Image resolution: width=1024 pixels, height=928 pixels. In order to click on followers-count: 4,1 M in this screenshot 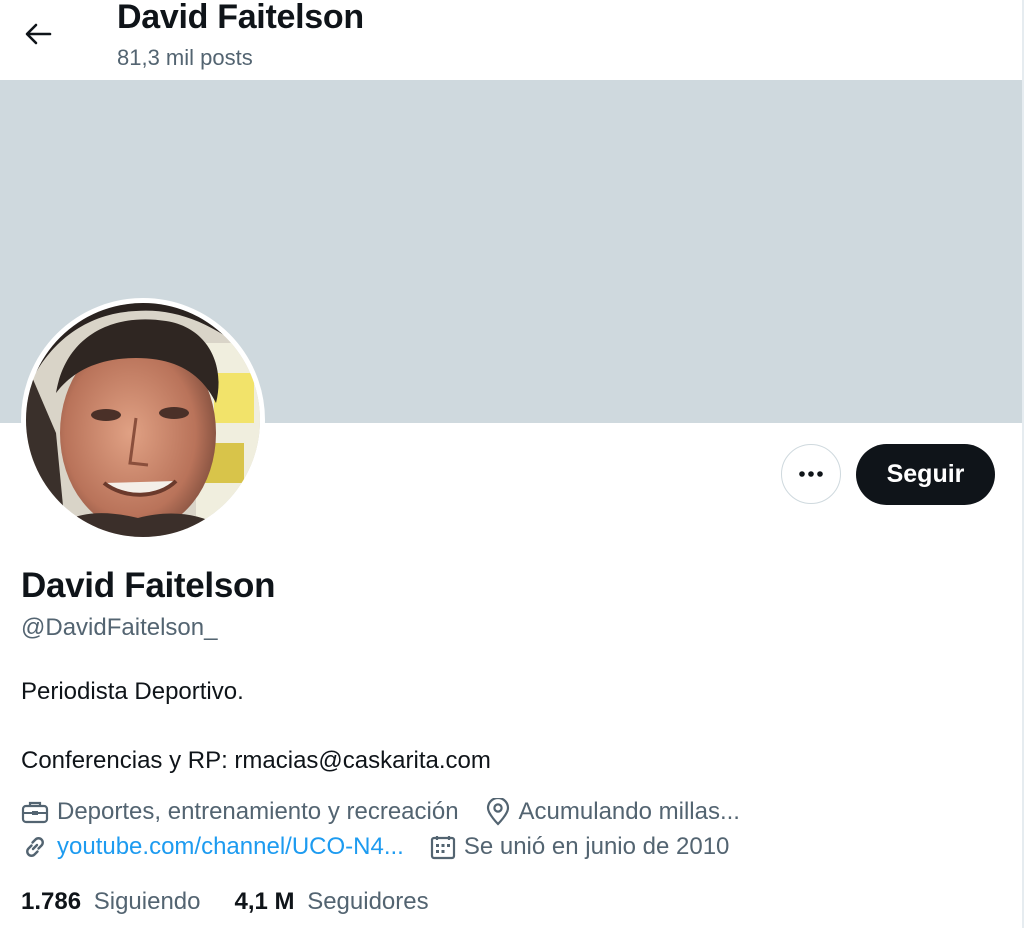, I will do `click(264, 901)`.